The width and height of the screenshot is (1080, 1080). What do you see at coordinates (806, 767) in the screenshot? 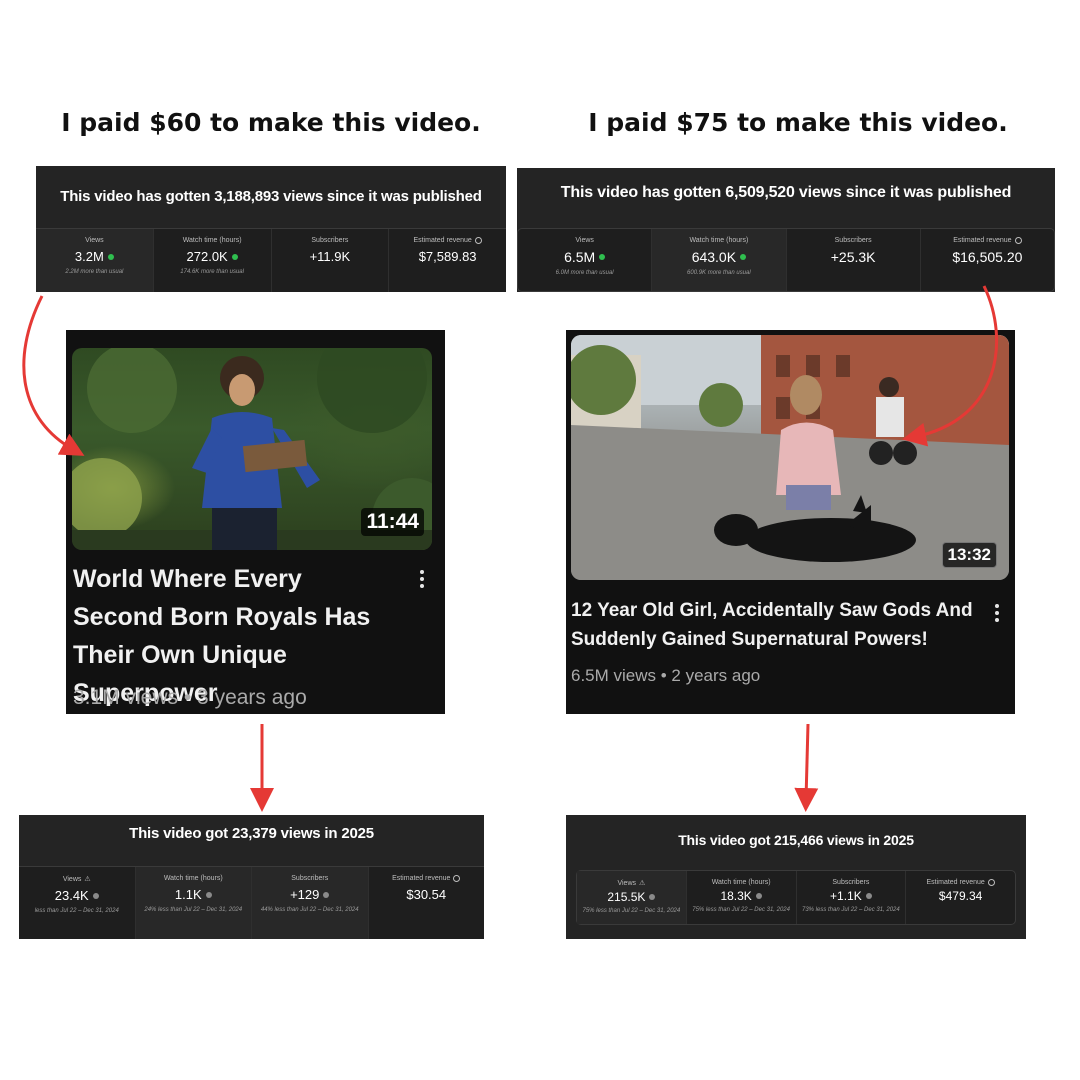
I see `arrow-bottom-right` at bounding box center [806, 767].